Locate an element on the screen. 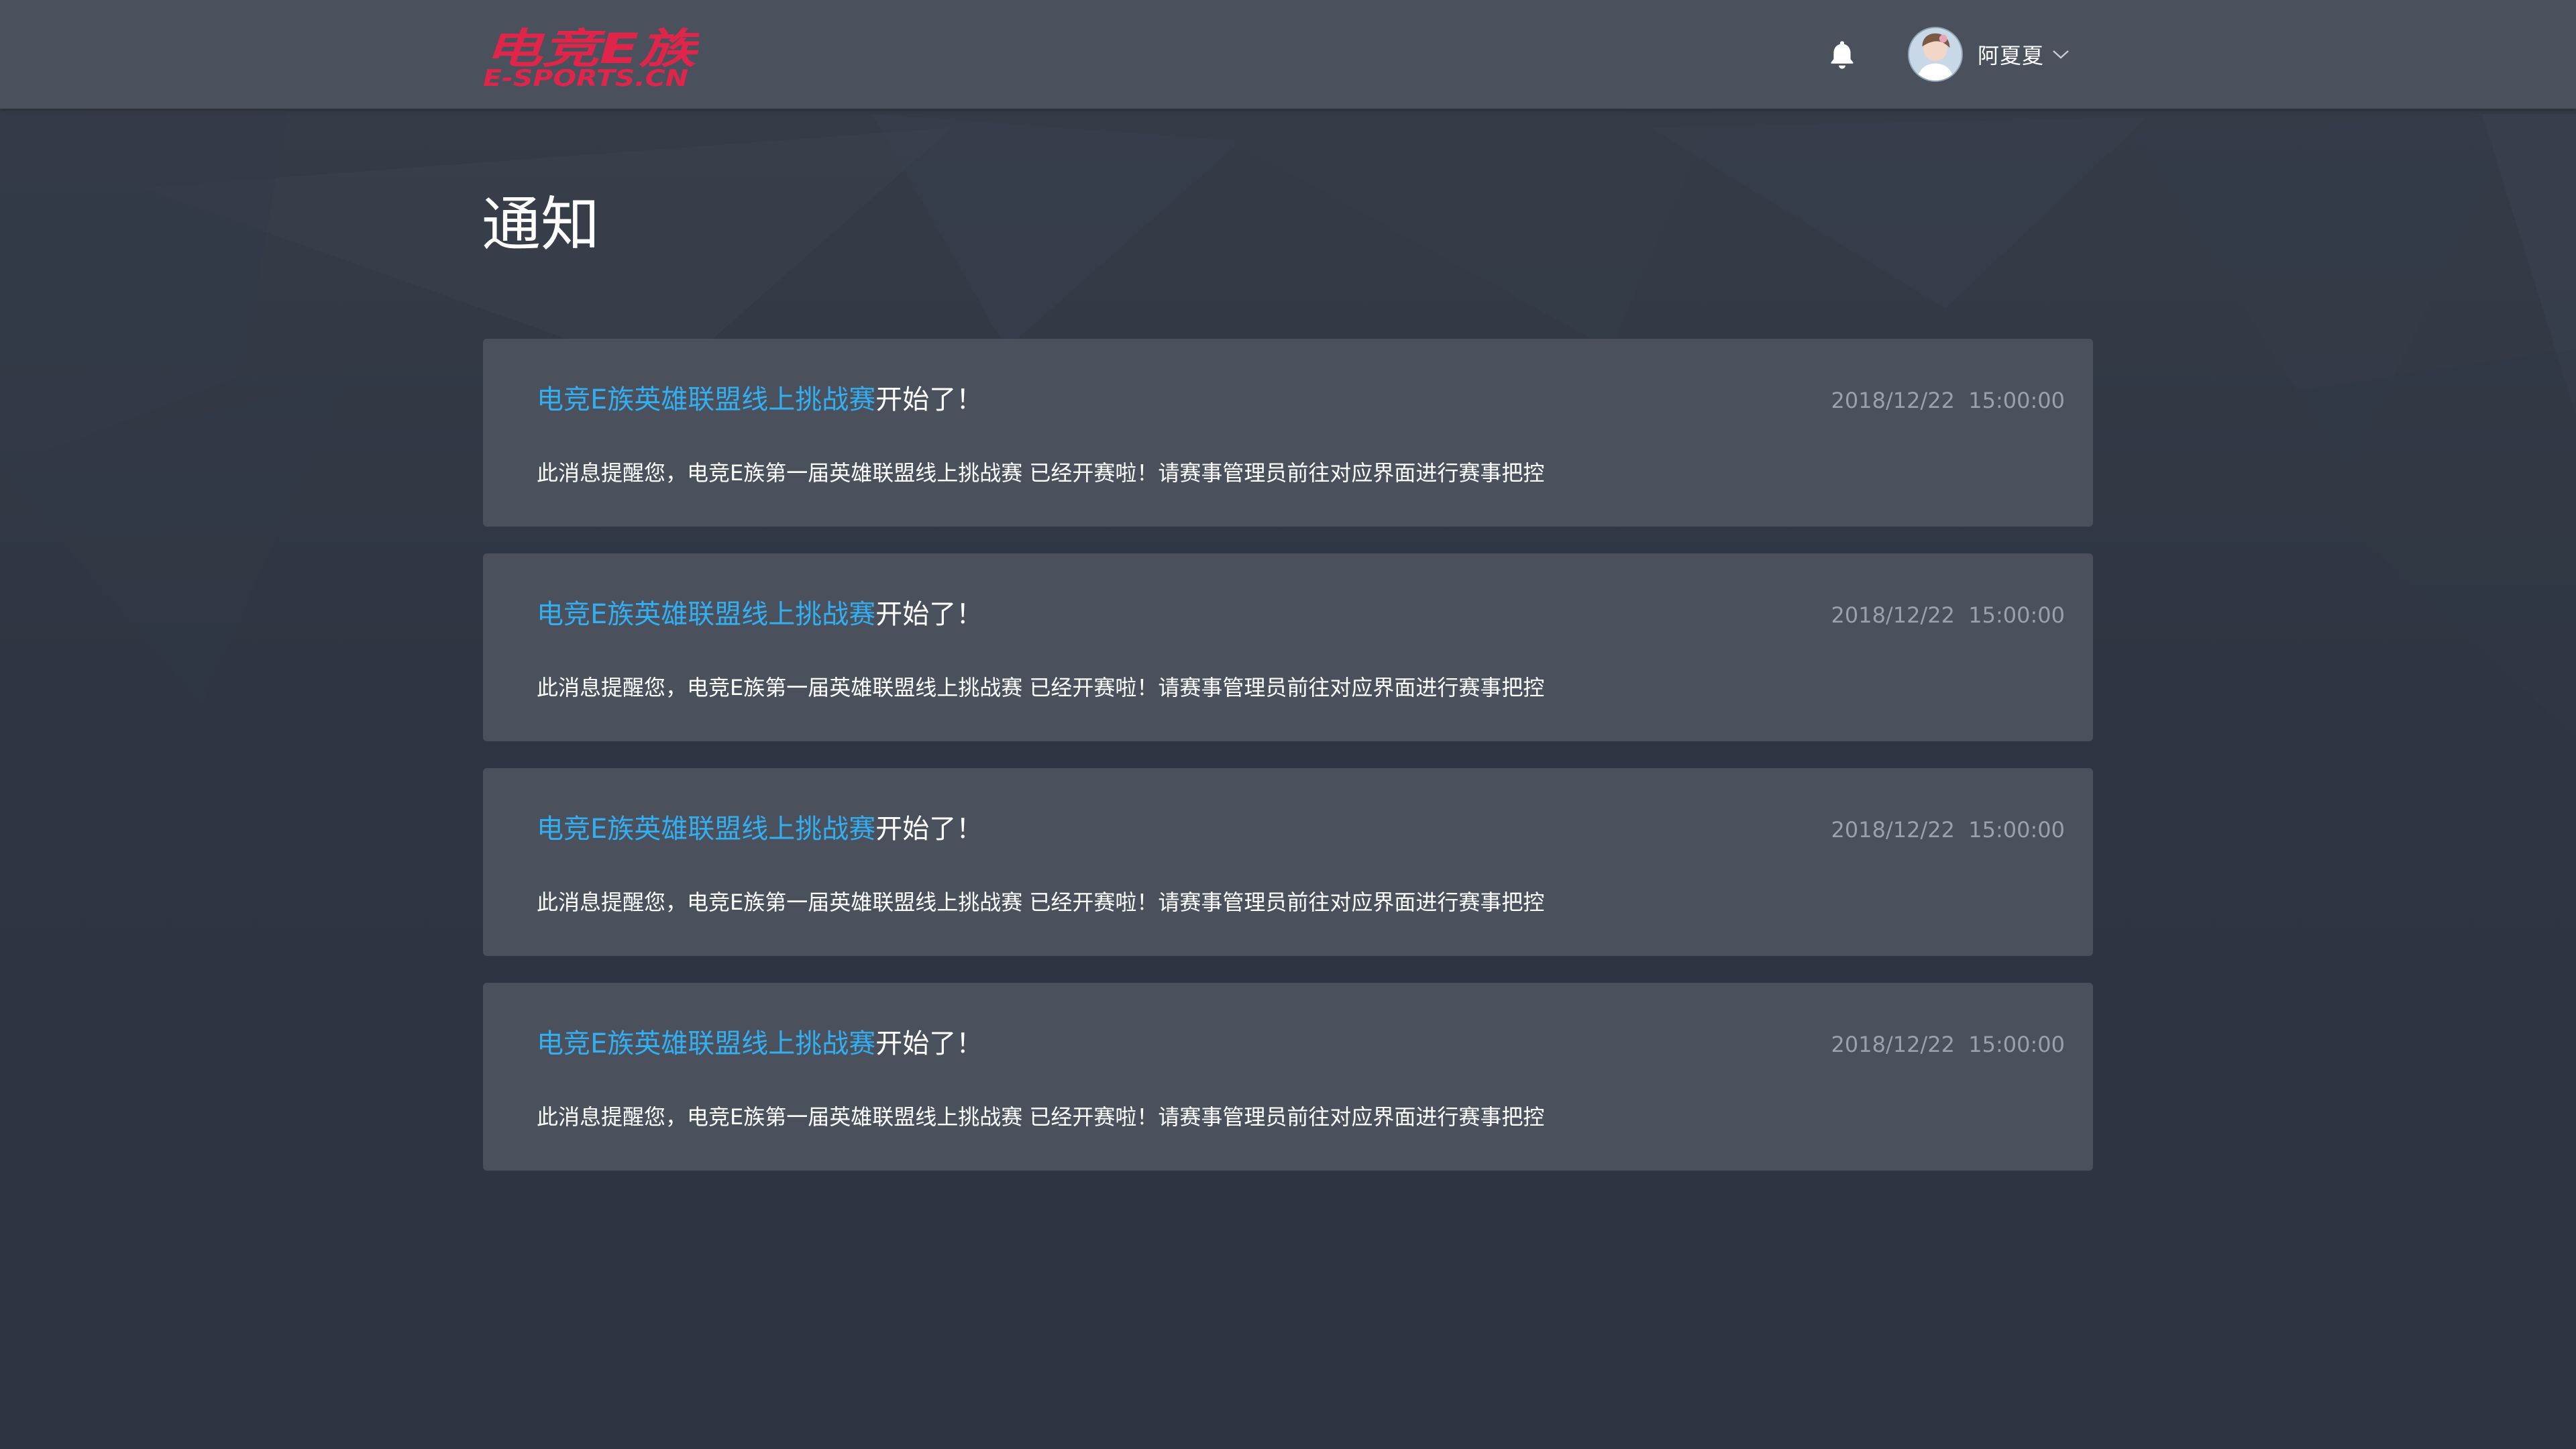 This screenshot has height=1449, width=2576. user-menu: 阿夏夏 is located at coordinates (1989, 54).